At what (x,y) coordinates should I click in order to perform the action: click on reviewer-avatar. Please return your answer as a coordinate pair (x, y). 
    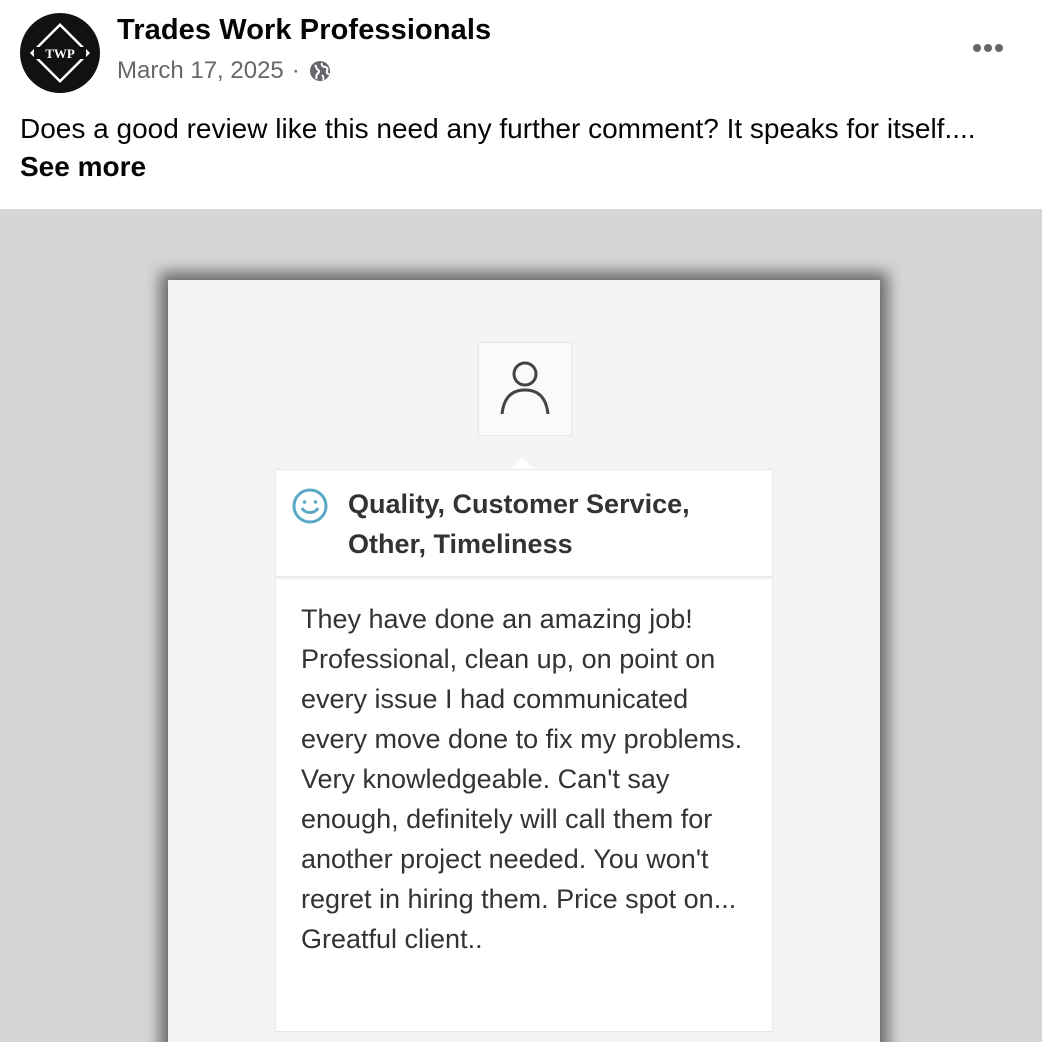
    Looking at the image, I should click on (525, 389).